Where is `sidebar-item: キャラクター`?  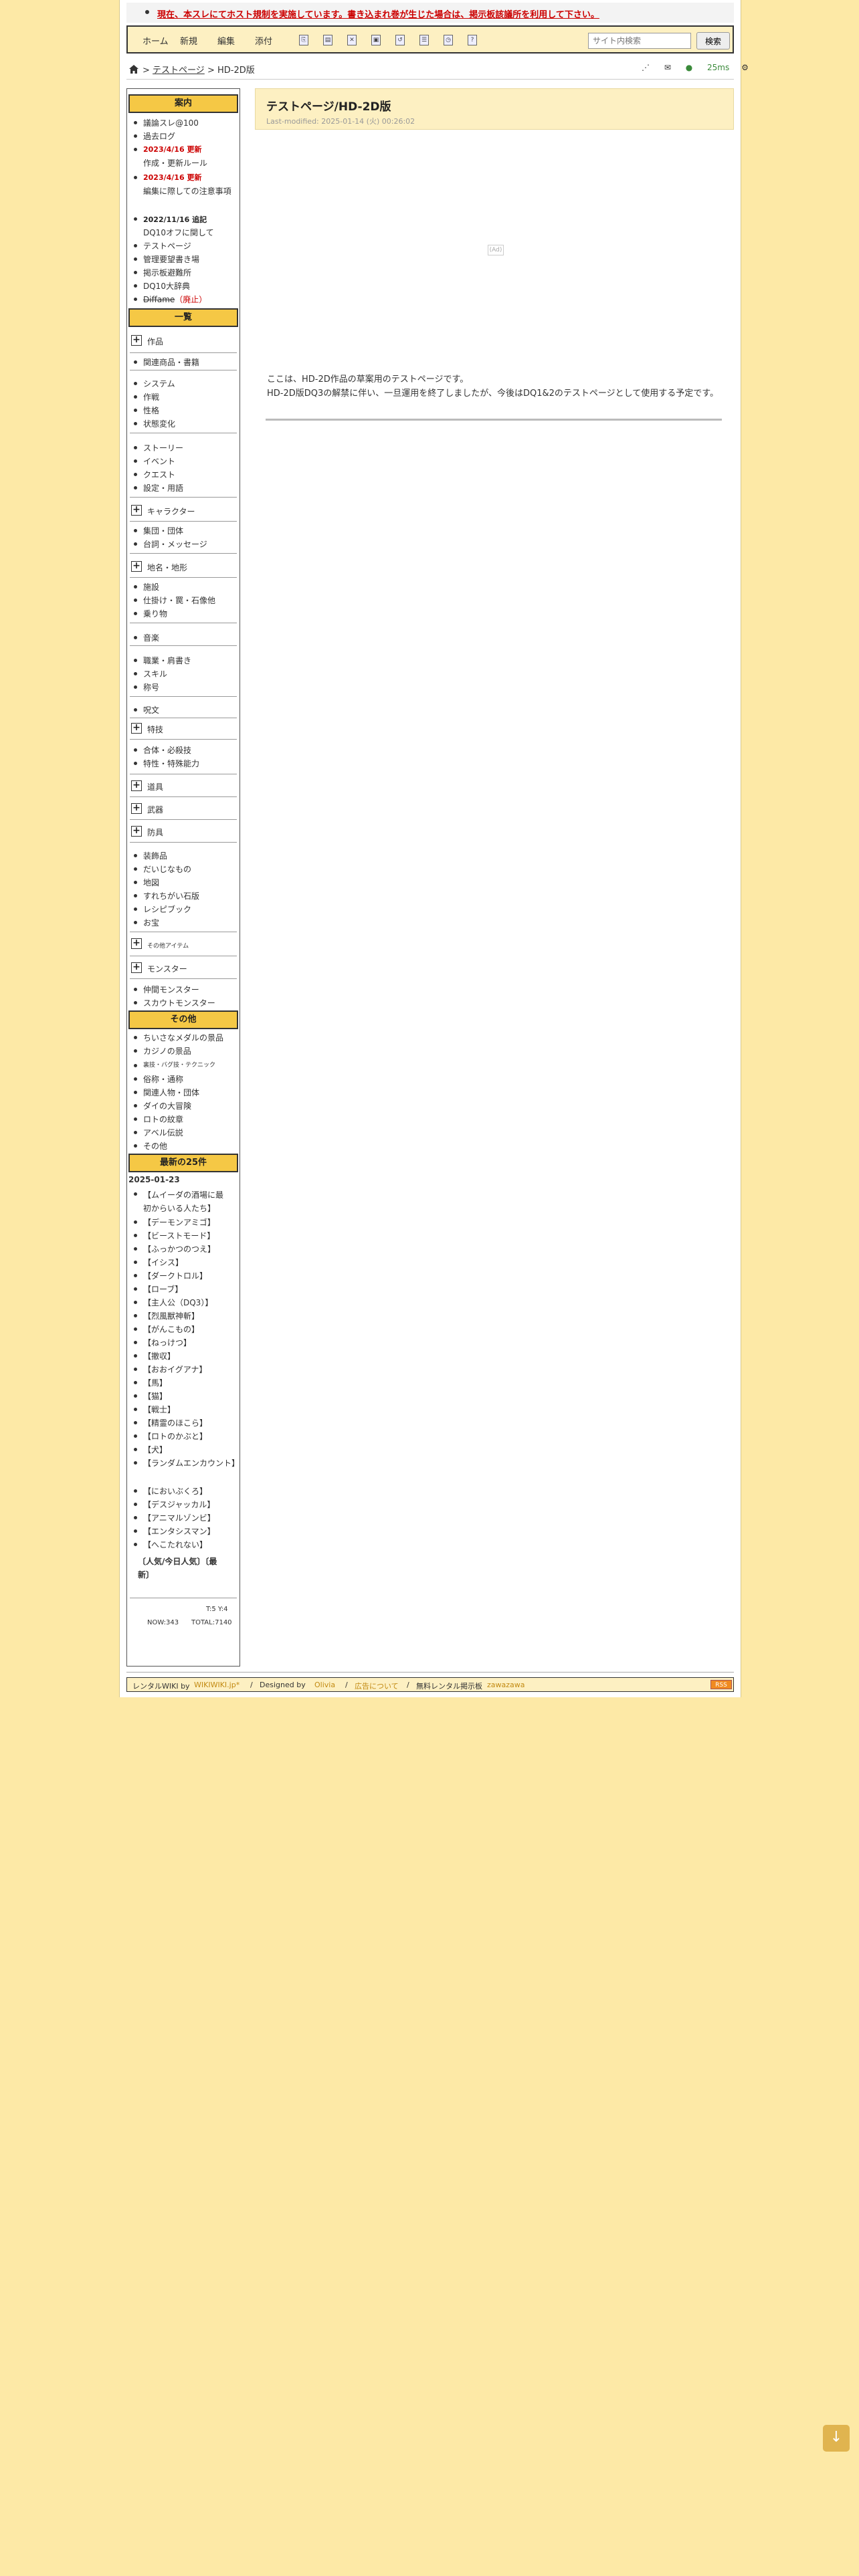
sidebar-item: キャラクター is located at coordinates (171, 511).